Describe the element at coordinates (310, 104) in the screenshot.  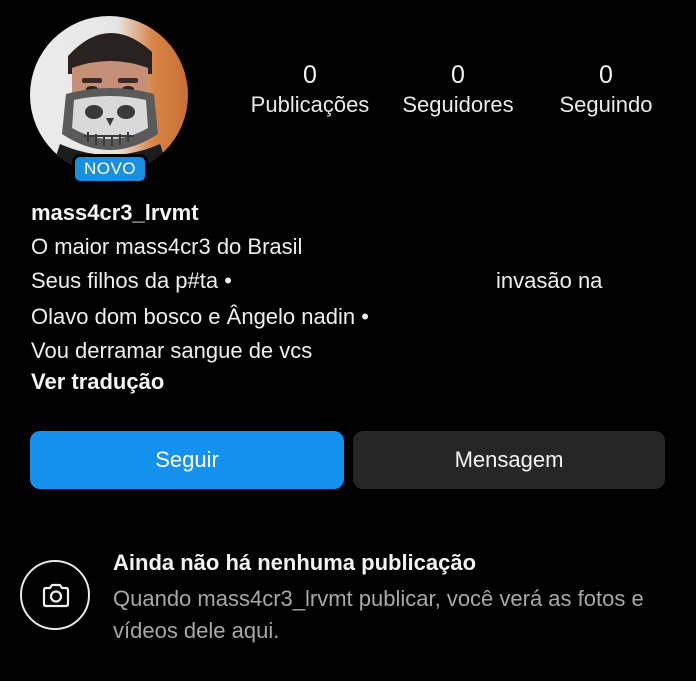
I see `posts-label: Publicações` at that location.